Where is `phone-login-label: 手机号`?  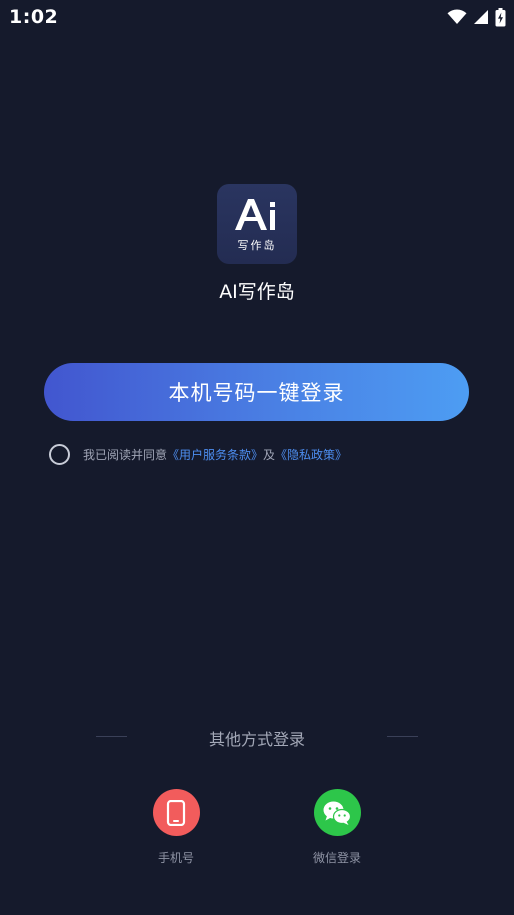
phone-login-label: 手机号 is located at coordinates (175, 858).